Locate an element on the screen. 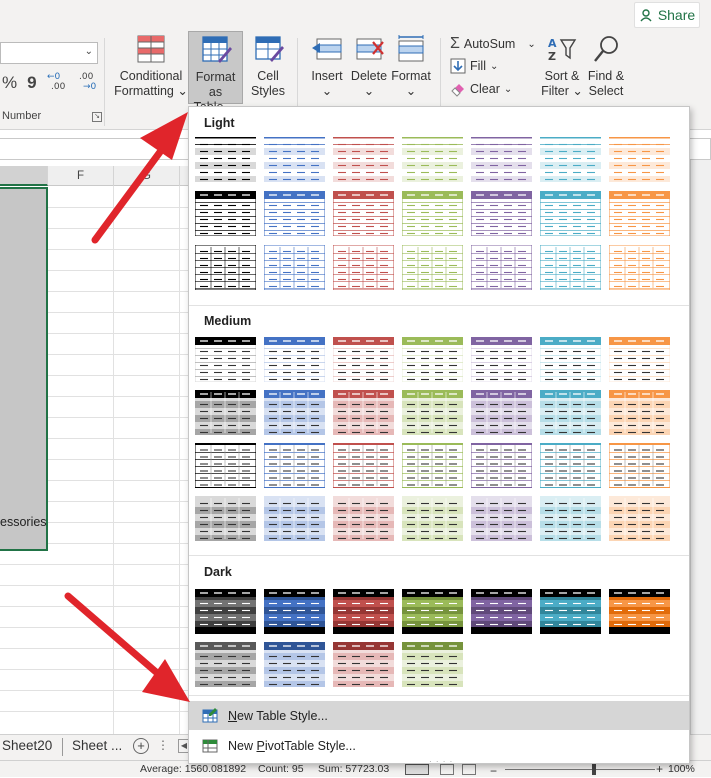  sort-filter-button: AZ Sort & Filter ⌄ is located at coordinates (562, 68).